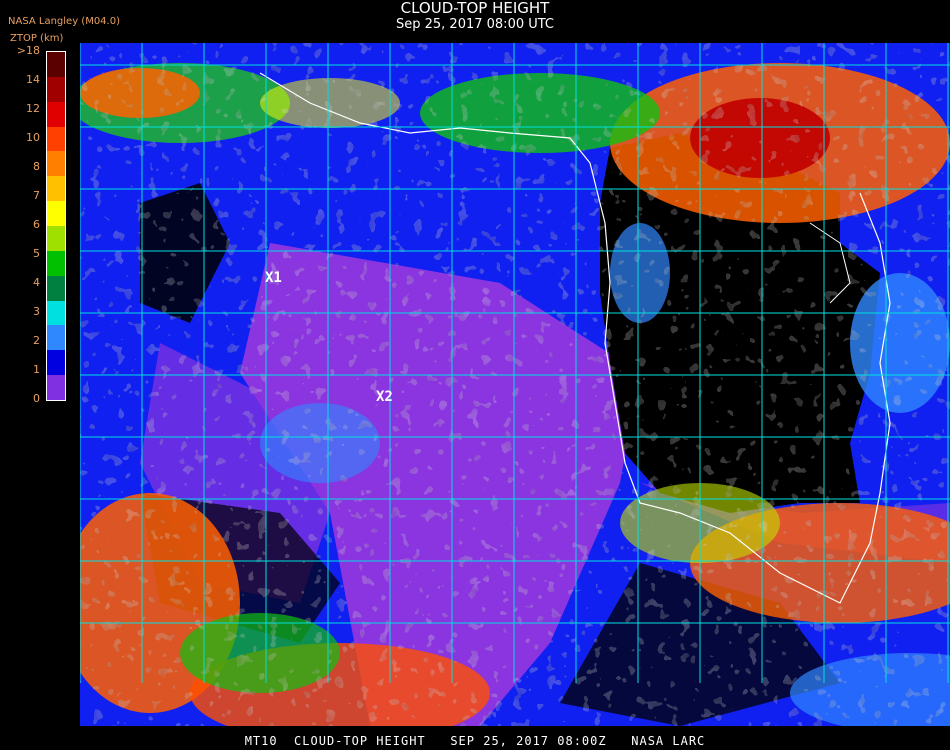 Image resolution: width=950 pixels, height=750 pixels. Describe the element at coordinates (273, 278) in the screenshot. I see `marker-x1: X1` at that location.